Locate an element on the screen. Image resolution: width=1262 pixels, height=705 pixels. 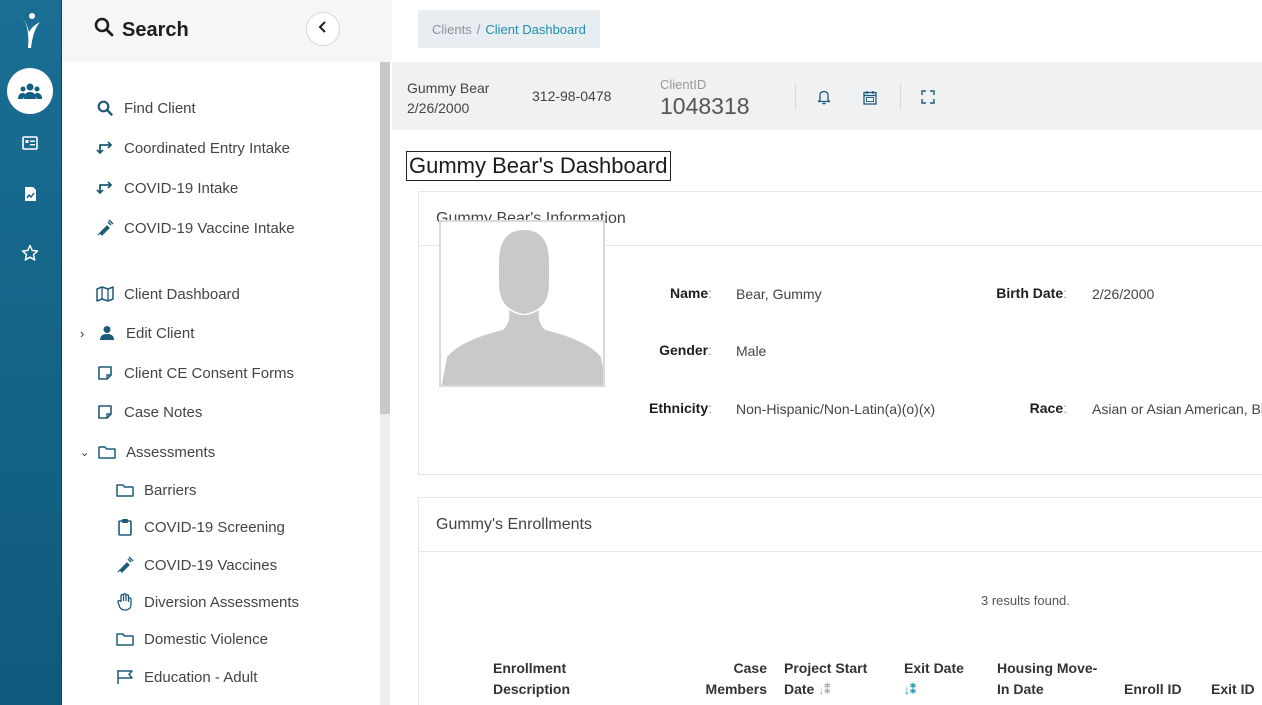
sidebar-scrollbar is located at coordinates (385, 238).